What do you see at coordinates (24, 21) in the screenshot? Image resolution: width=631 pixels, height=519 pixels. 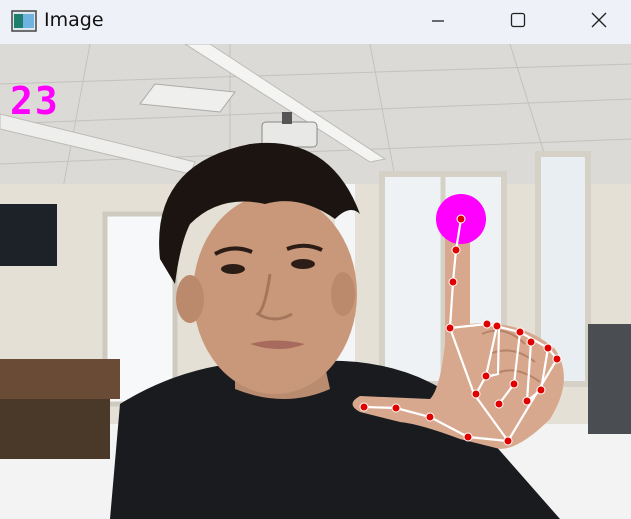 I see `image-viewer-icon` at bounding box center [24, 21].